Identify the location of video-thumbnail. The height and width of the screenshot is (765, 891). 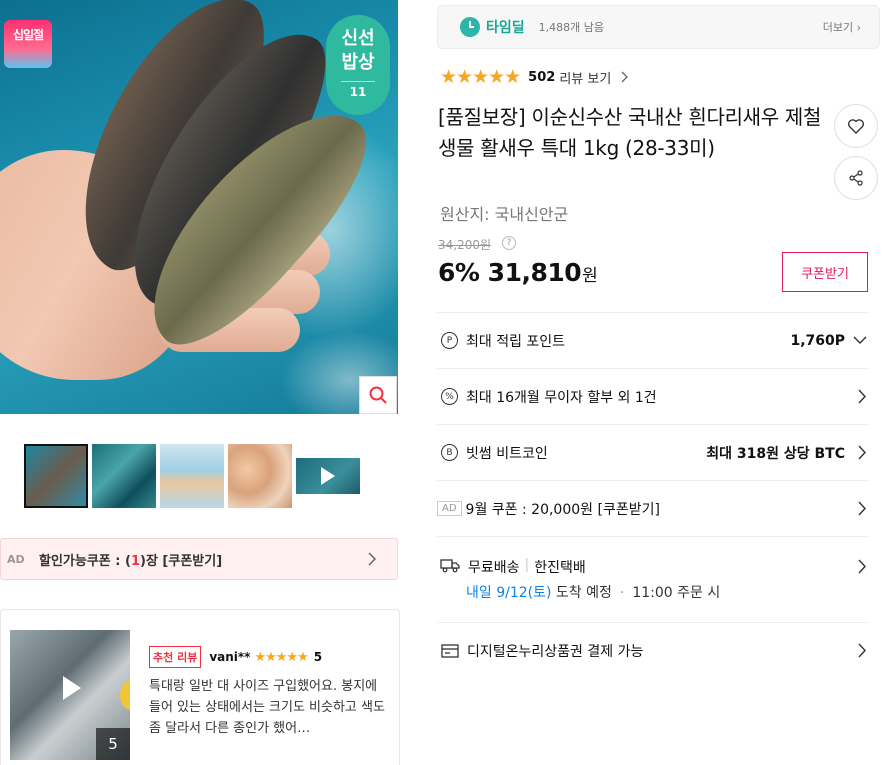
(328, 476).